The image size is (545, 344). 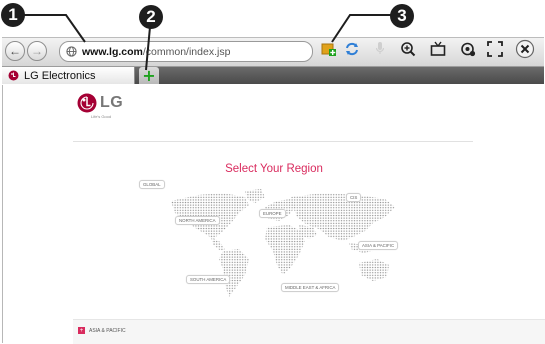 I want to click on url-path: /common/index.jsp, so click(x=186, y=51).